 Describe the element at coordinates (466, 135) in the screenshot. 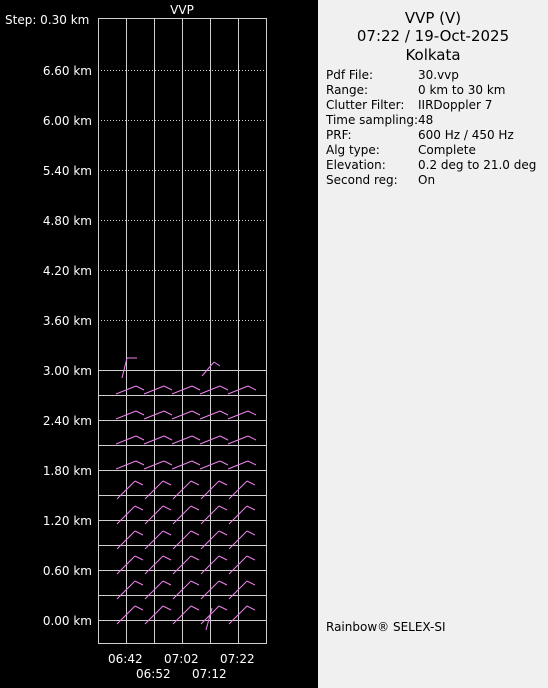

I see `info-value: 600 Hz / 450 Hz` at that location.